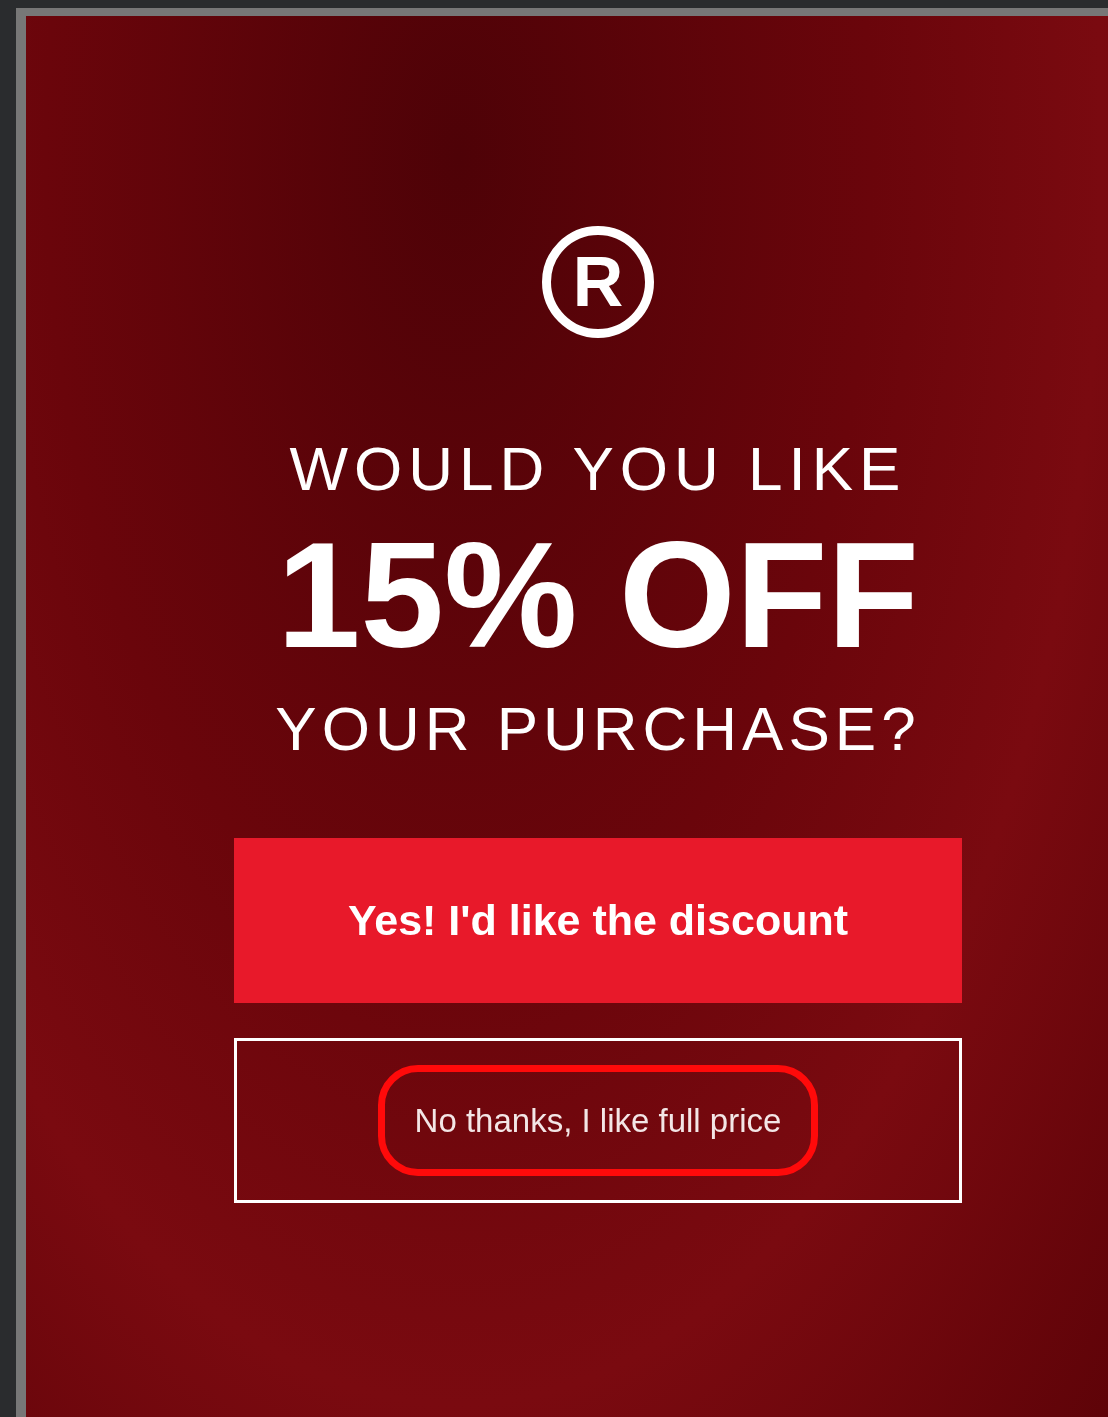 Image resolution: width=1108 pixels, height=1417 pixels. I want to click on accept-button: Yes! I'd like the discount, so click(598, 920).